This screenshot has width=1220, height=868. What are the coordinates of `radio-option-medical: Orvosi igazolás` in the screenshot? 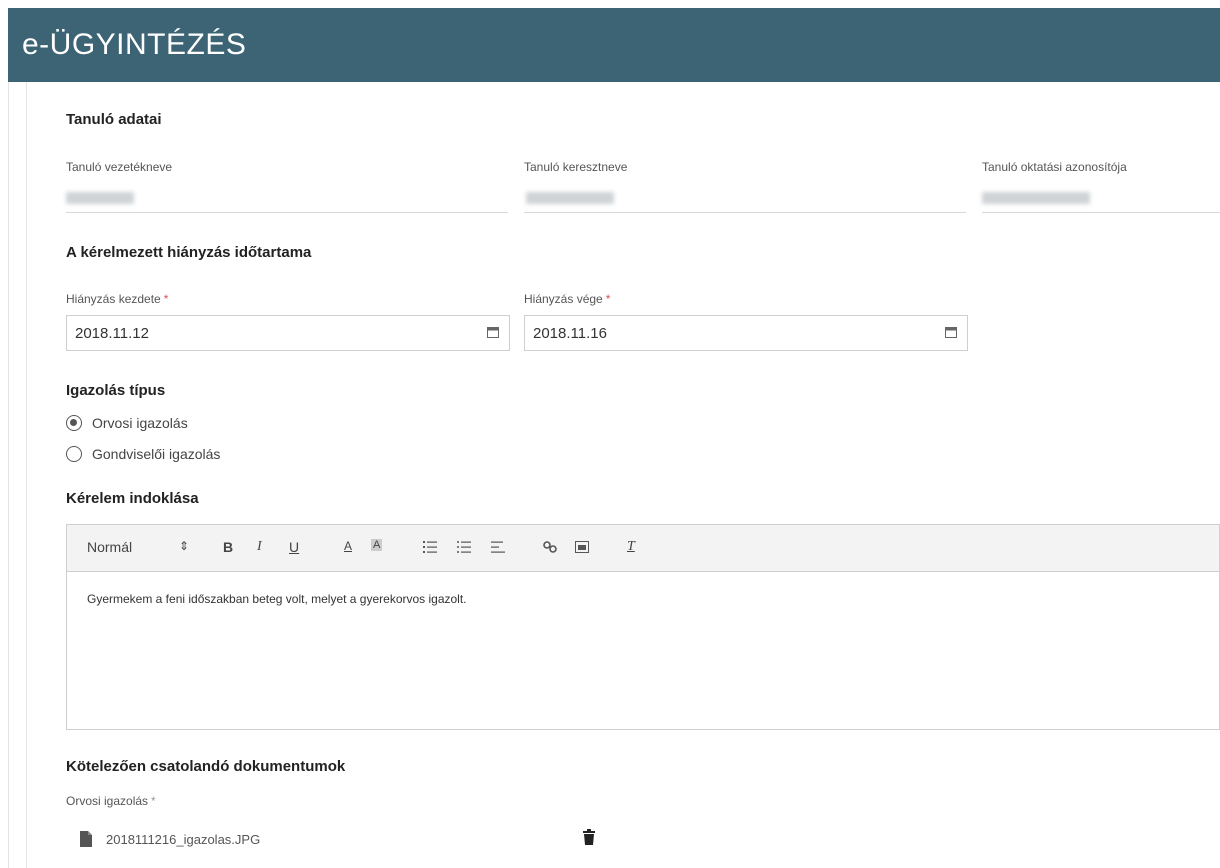 It's located at (127, 423).